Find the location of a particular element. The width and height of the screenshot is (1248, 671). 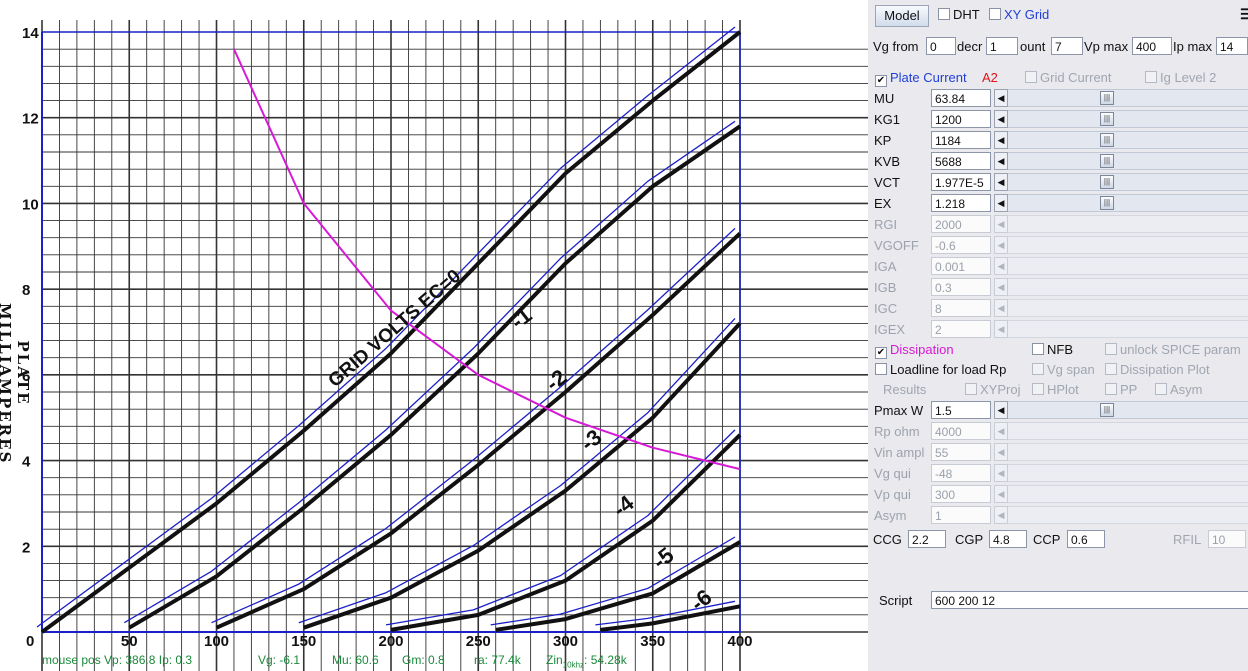

igex-input: 2 is located at coordinates (961, 329).